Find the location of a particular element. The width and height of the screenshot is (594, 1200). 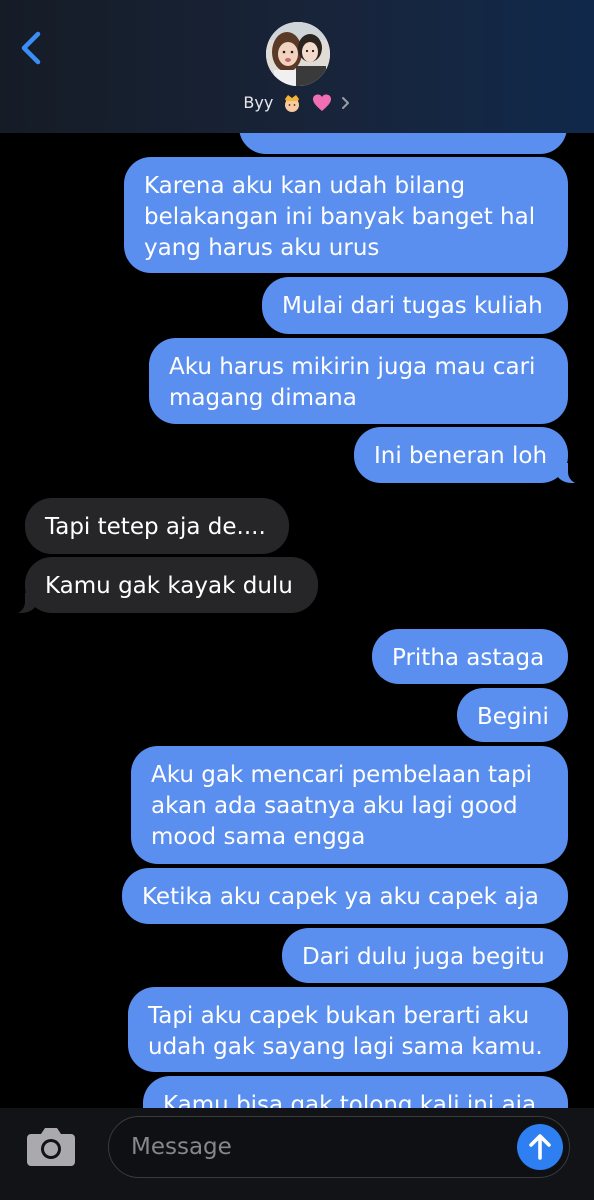

crown-emoji-icon is located at coordinates (292, 103).